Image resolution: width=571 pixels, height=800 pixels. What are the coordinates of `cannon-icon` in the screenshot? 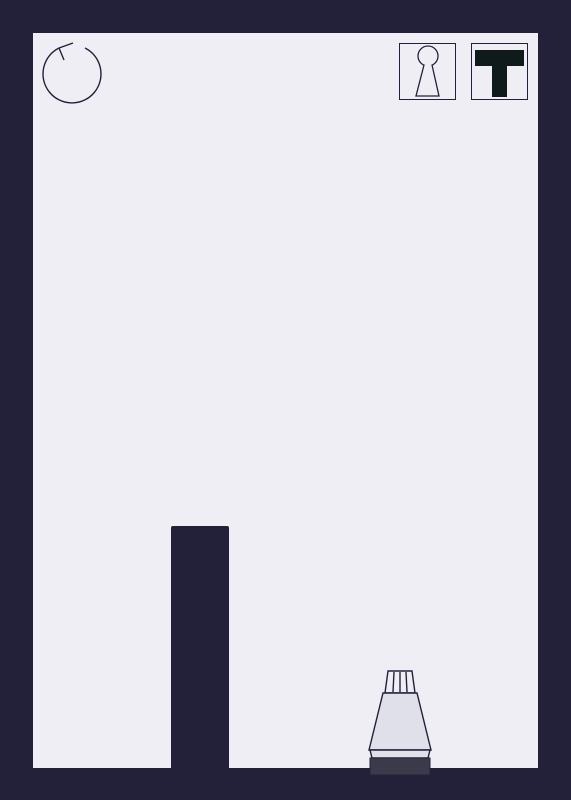 It's located at (400, 723).